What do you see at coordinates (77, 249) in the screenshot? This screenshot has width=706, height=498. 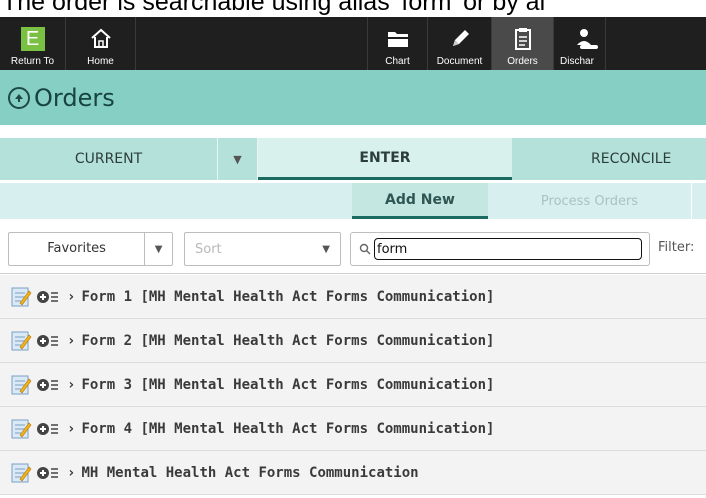 I see `favorites-label: Favorites` at bounding box center [77, 249].